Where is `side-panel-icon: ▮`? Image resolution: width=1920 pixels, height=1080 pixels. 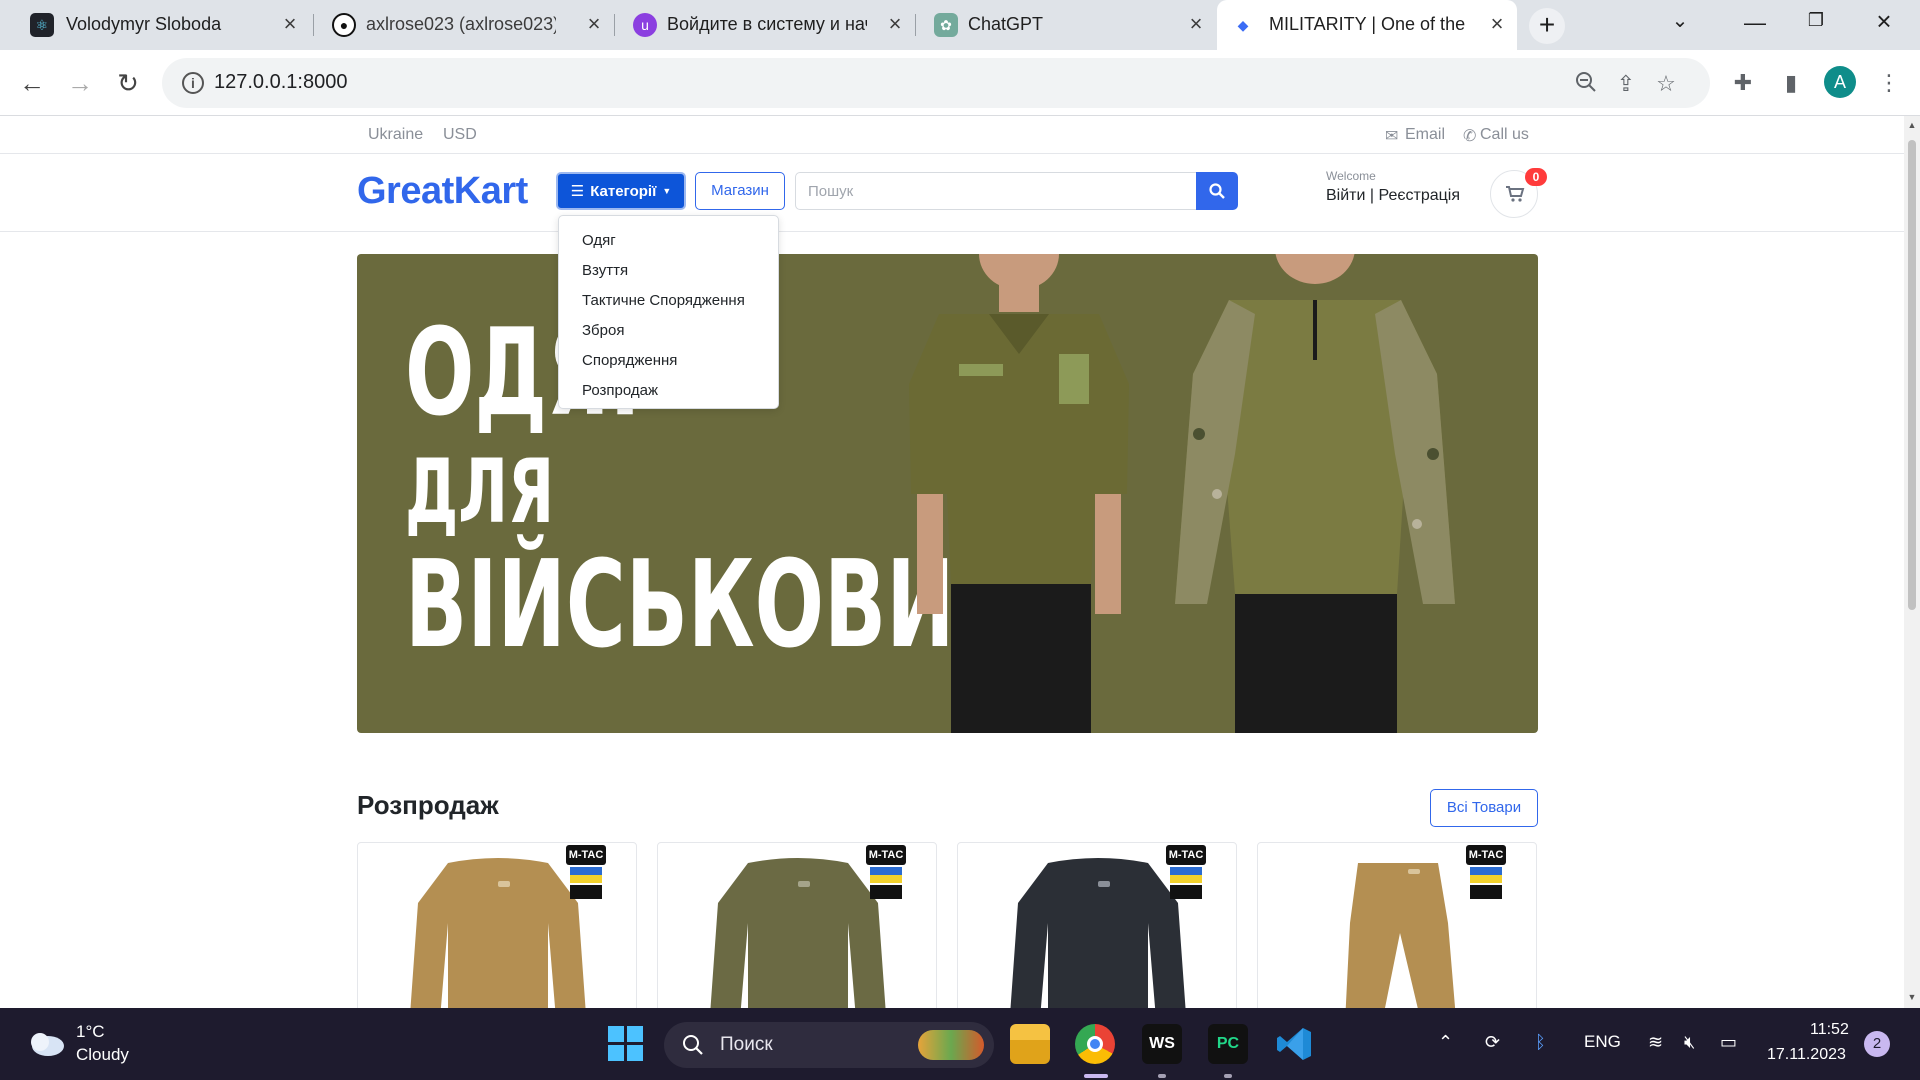 side-panel-icon: ▮ is located at coordinates (1791, 83).